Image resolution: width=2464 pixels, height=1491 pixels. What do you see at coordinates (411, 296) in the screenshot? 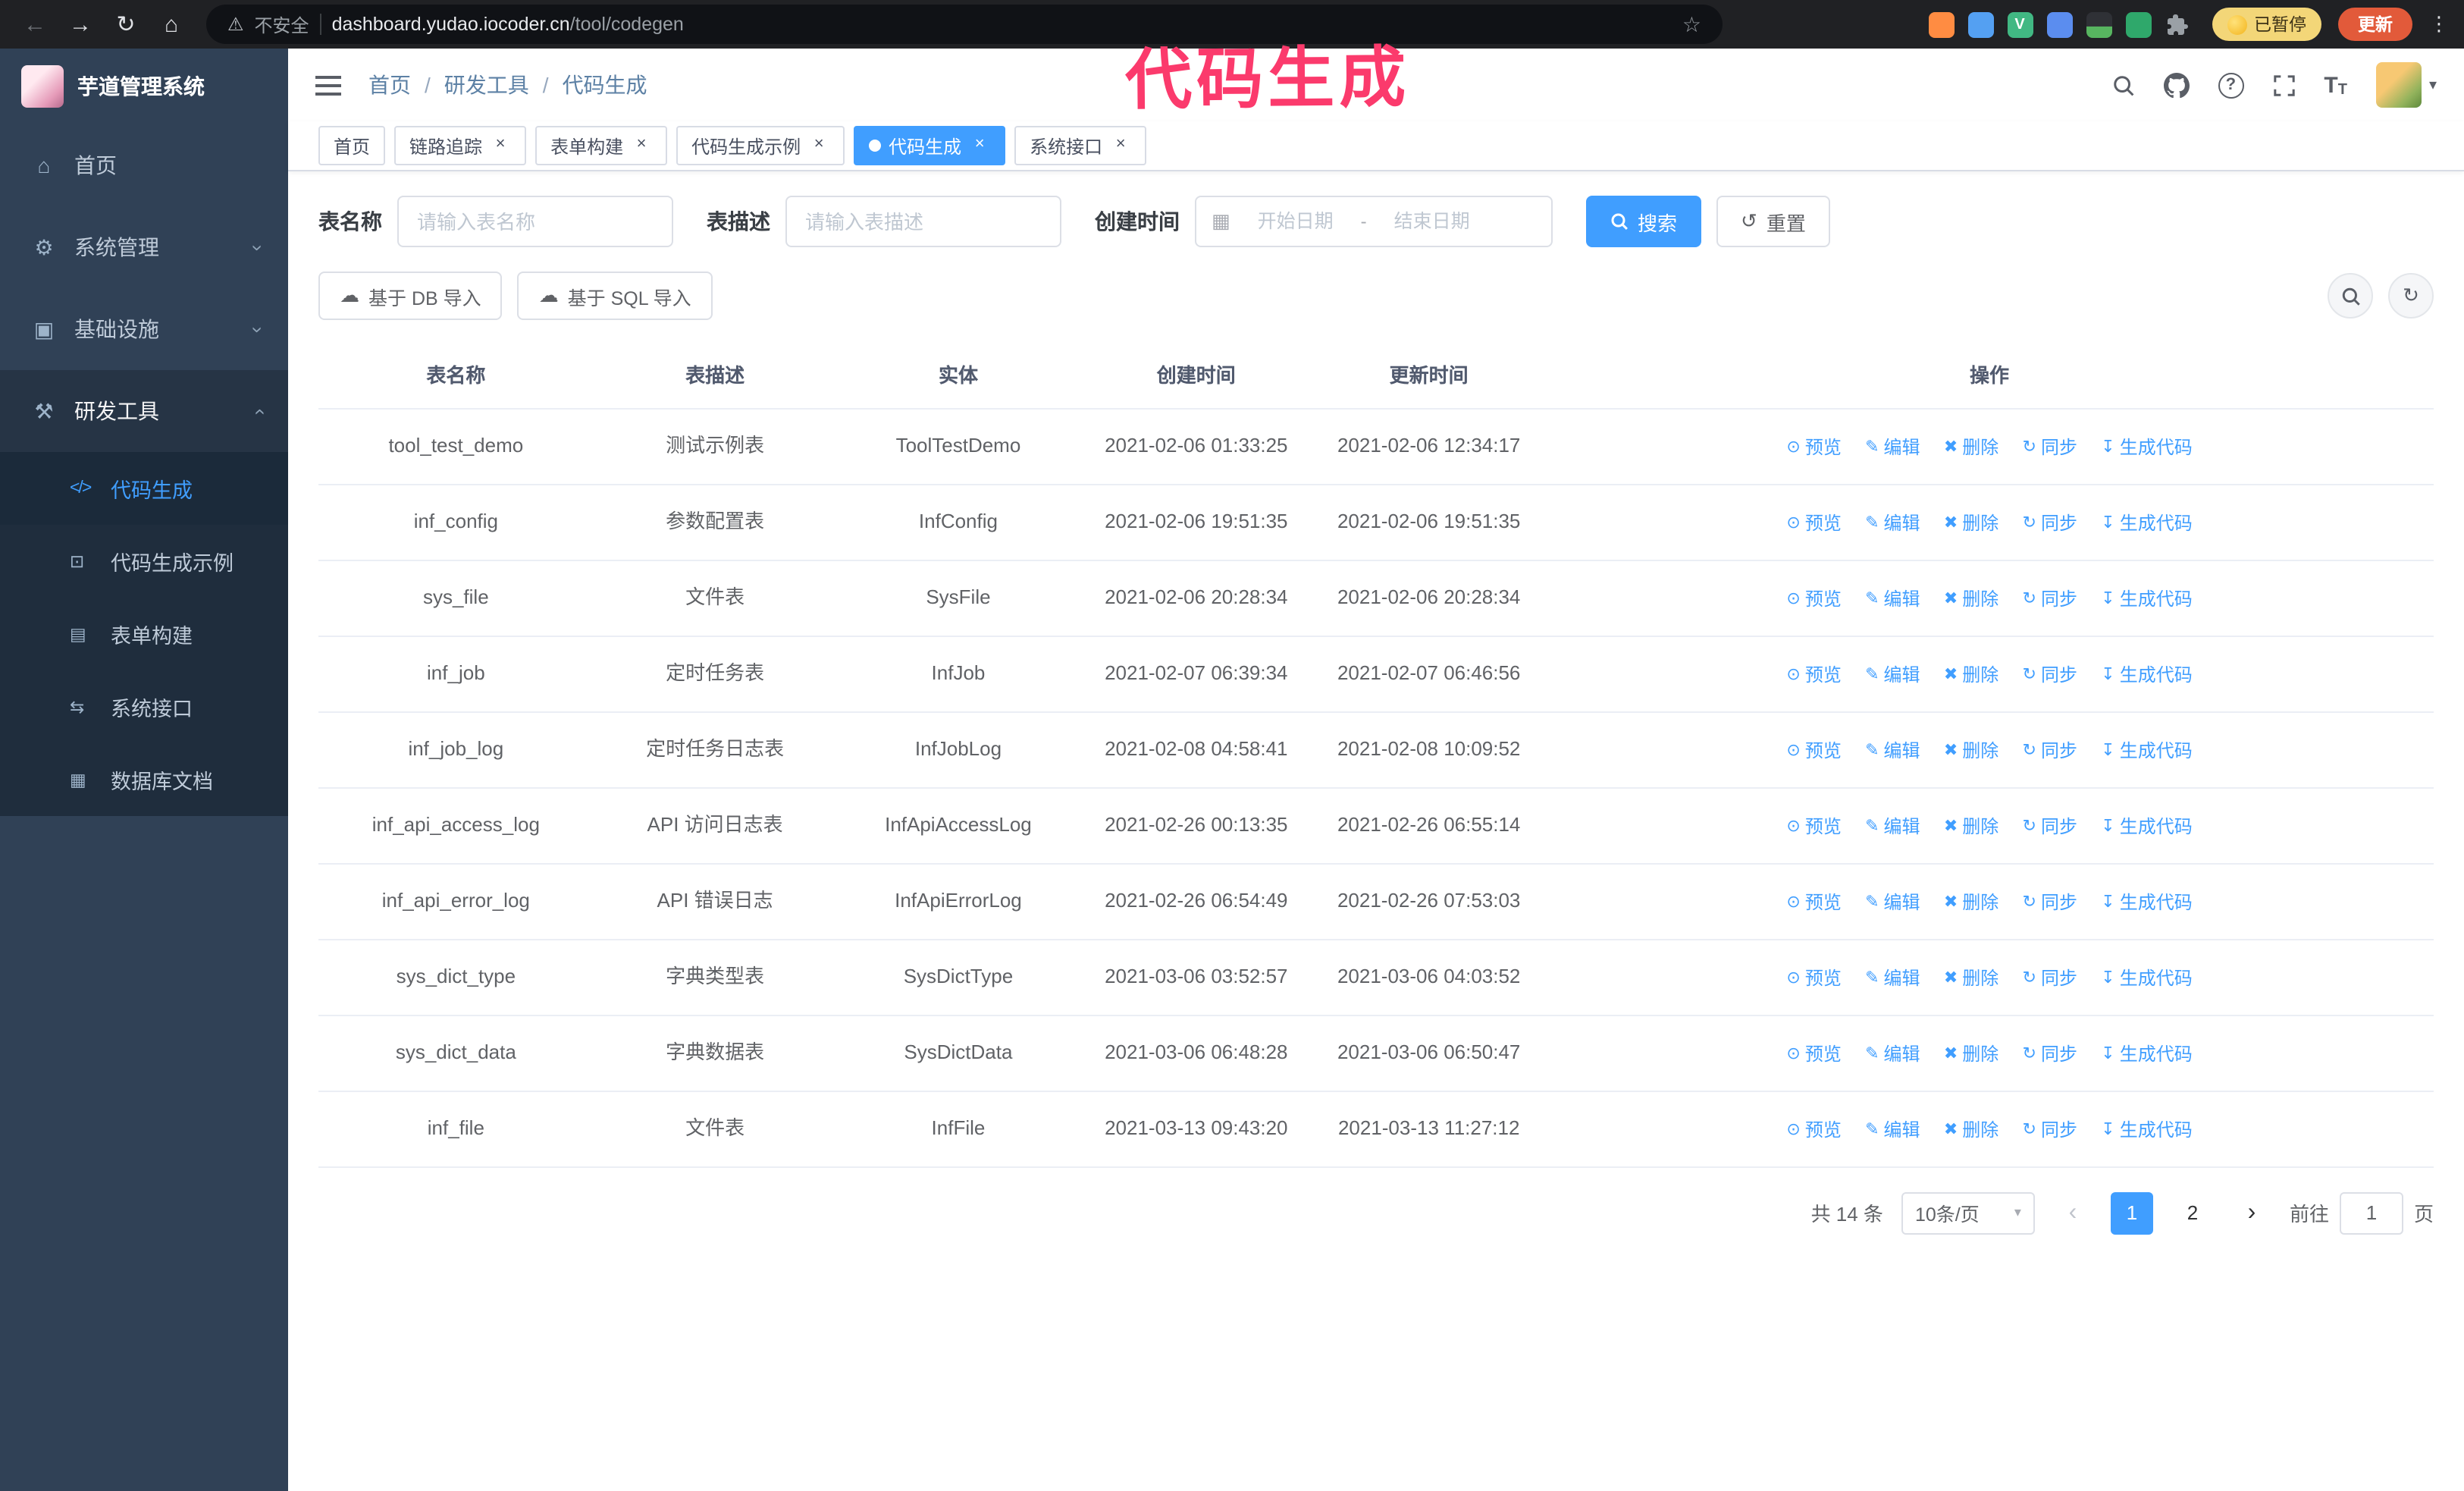
I see `import-db-button: ☁ 基于 DB 导入` at bounding box center [411, 296].